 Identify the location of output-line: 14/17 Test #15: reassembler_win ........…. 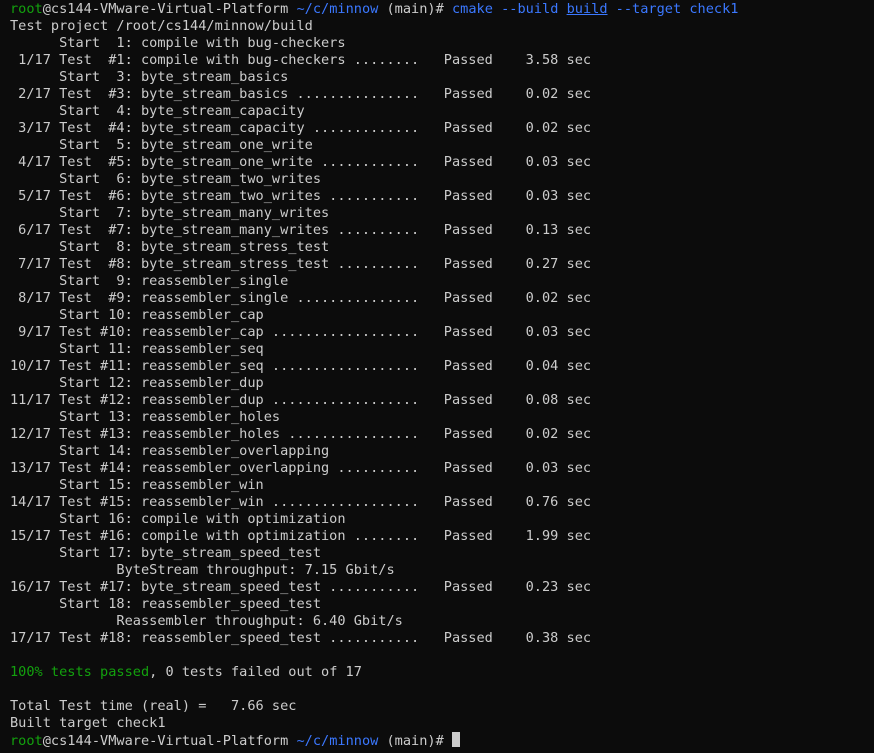
(301, 502).